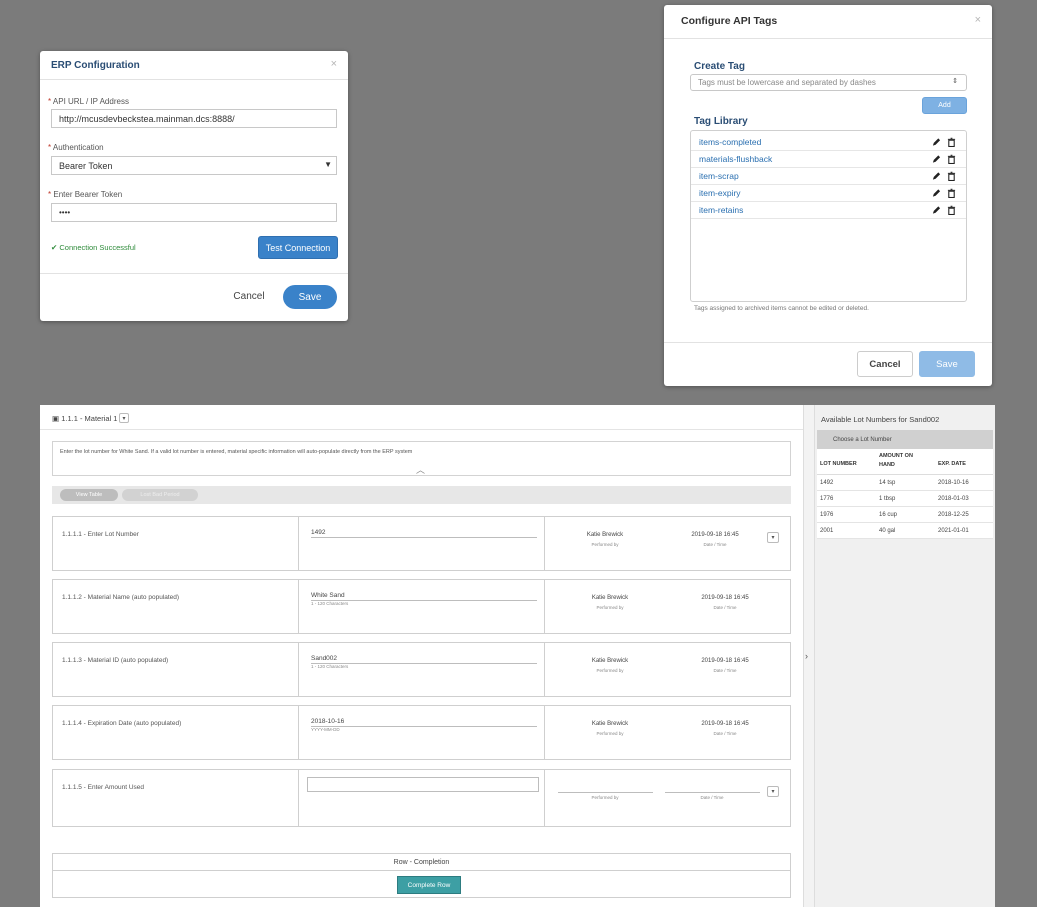  I want to click on tags-save-button: Save, so click(947, 364).